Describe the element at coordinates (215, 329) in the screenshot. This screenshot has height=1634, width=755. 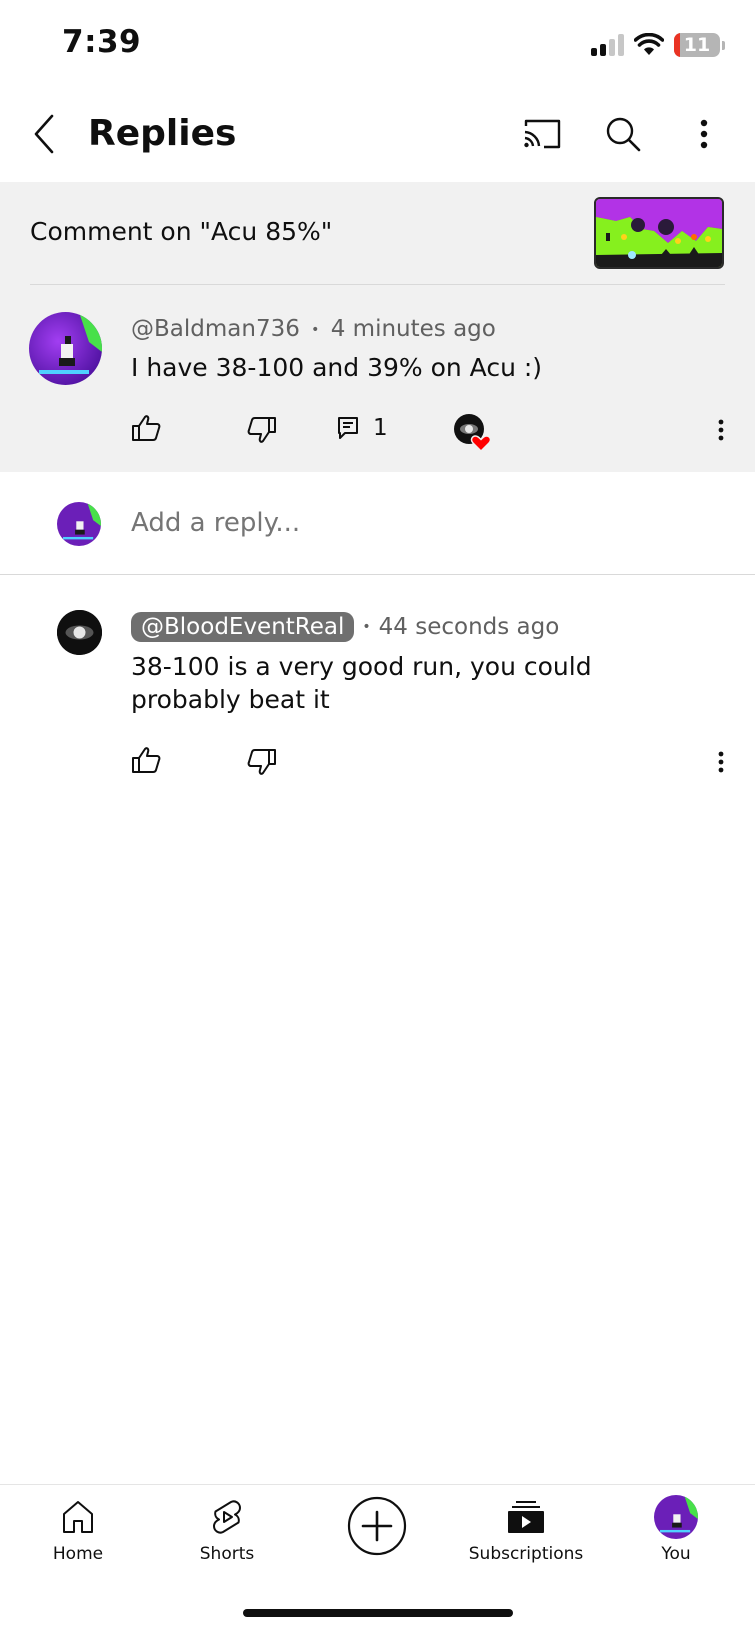
I see `comment-author: @Baldman736` at that location.